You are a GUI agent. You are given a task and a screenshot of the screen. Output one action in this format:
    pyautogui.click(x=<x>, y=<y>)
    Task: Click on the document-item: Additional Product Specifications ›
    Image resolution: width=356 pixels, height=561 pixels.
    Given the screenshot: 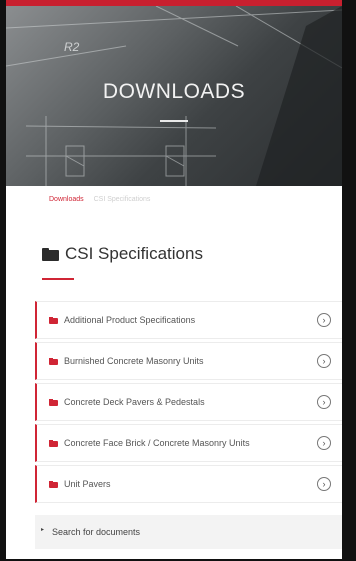 What is the action you would take?
    pyautogui.click(x=188, y=320)
    